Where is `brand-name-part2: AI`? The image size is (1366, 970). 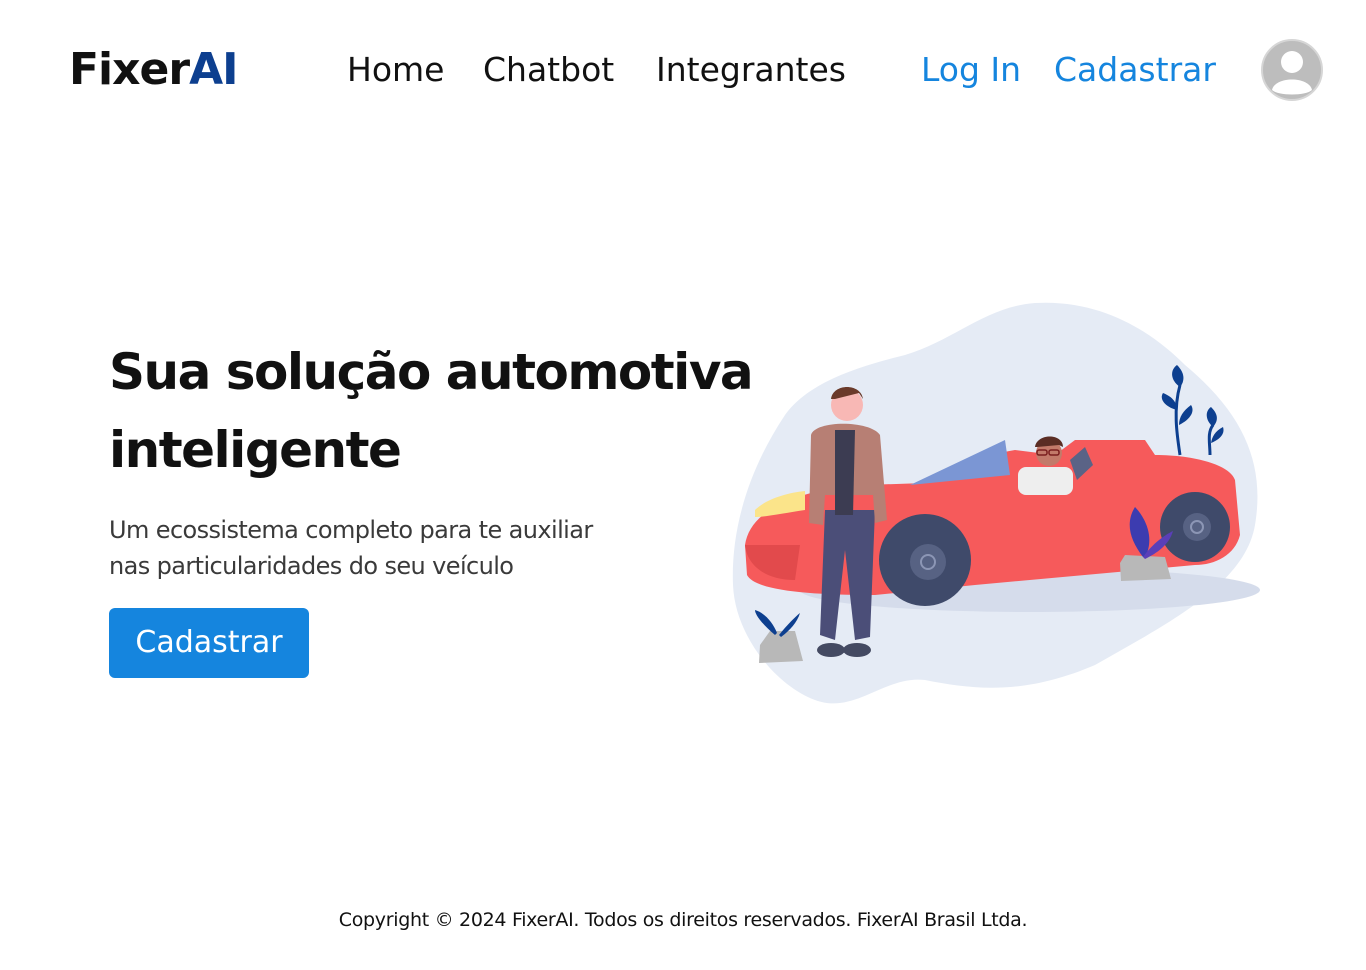
brand-name-part2: AI is located at coordinates (213, 69).